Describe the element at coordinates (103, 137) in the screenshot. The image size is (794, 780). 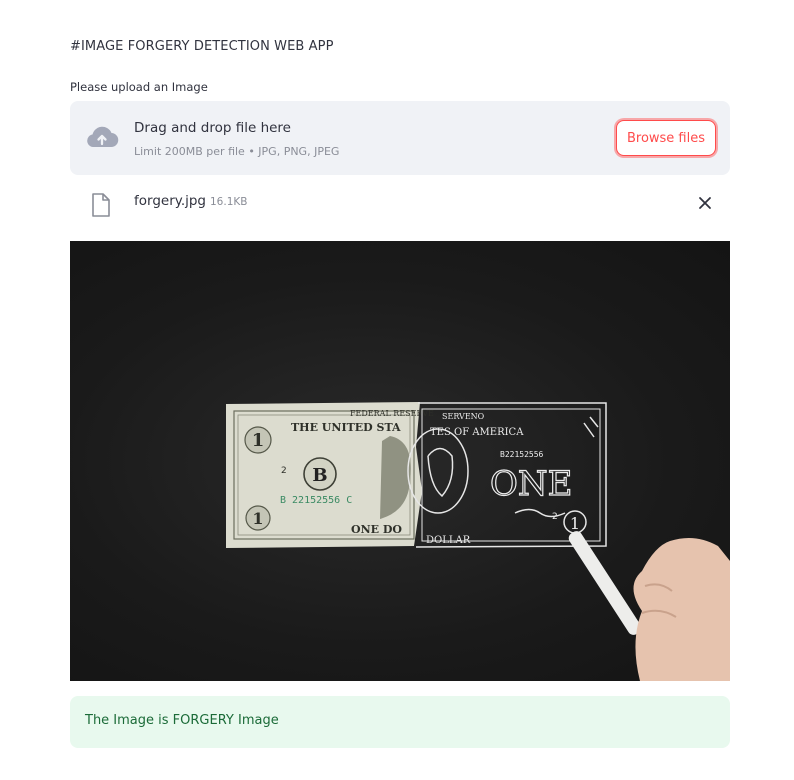
I see `cloud-upload-icon` at that location.